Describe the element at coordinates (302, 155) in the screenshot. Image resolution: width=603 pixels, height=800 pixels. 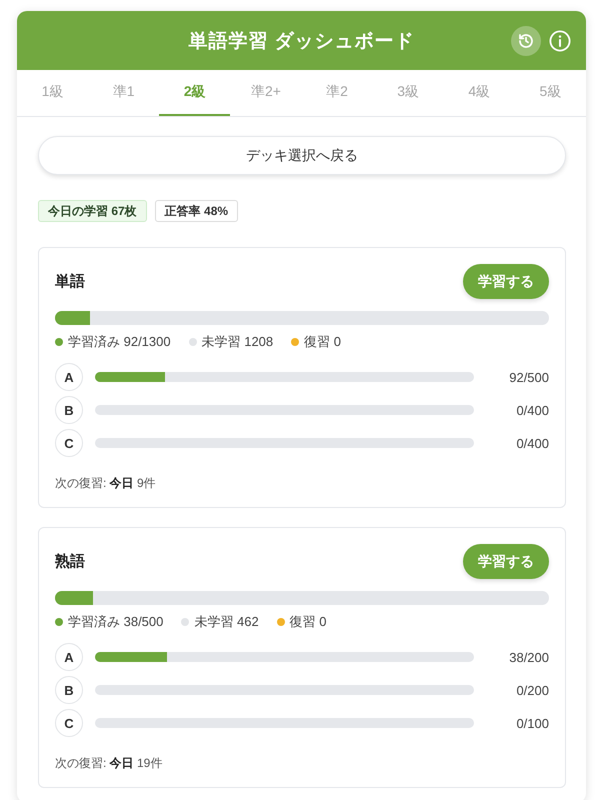
I see `back-button: デッキ選択へ戻る` at that location.